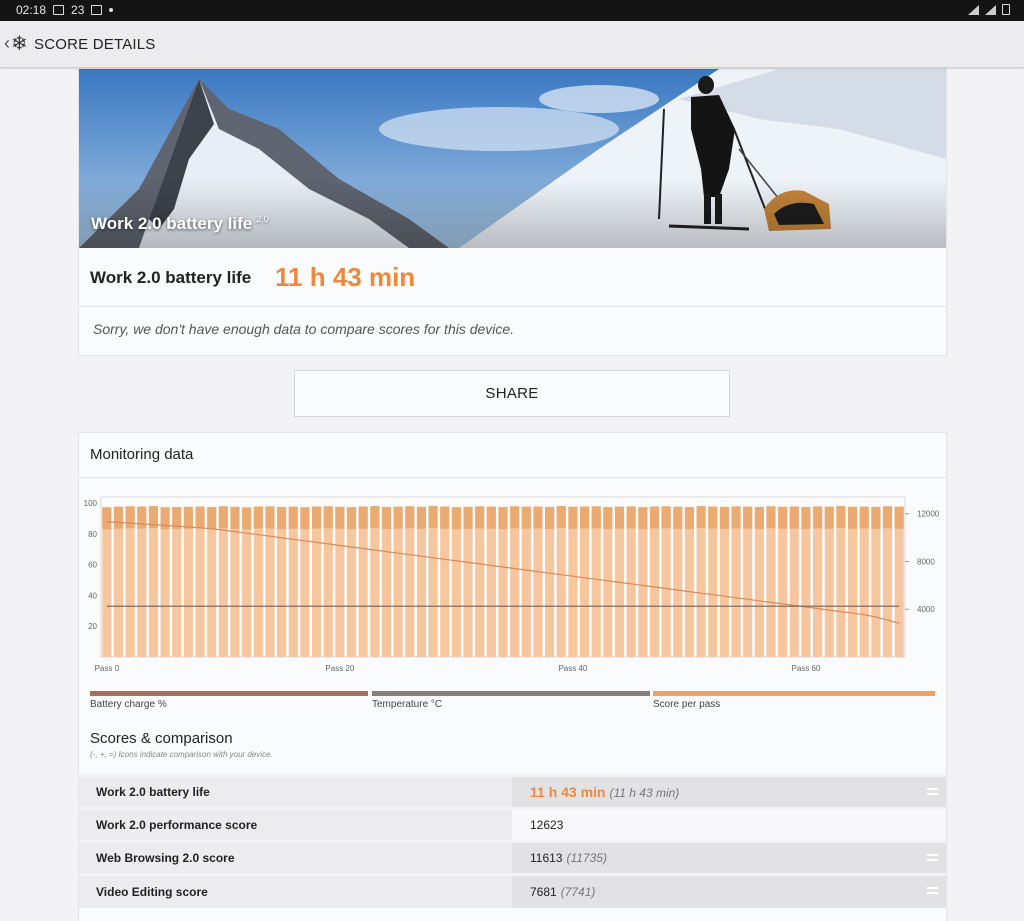 This screenshot has width=1024, height=921. Describe the element at coordinates (97, 10) in the screenshot. I see `image-icon` at that location.